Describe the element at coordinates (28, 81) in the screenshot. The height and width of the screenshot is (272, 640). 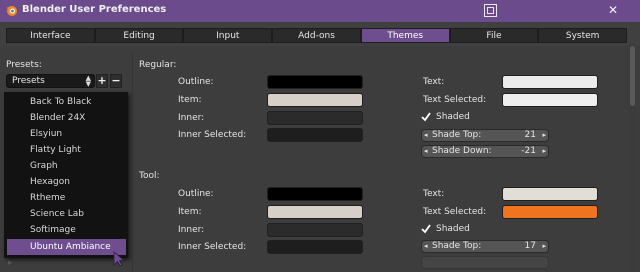
I see `presets-select-value: Presets` at that location.